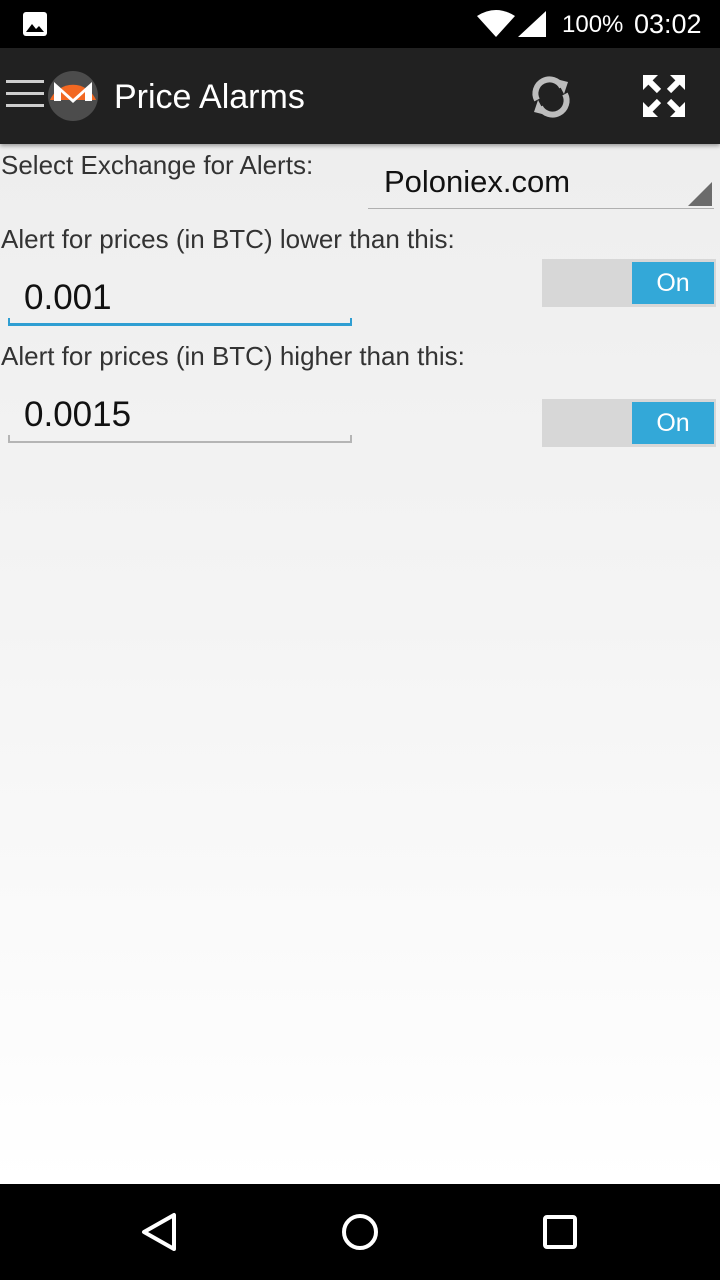  Describe the element at coordinates (209, 97) in the screenshot. I see `page-title: Price Alarms` at that location.